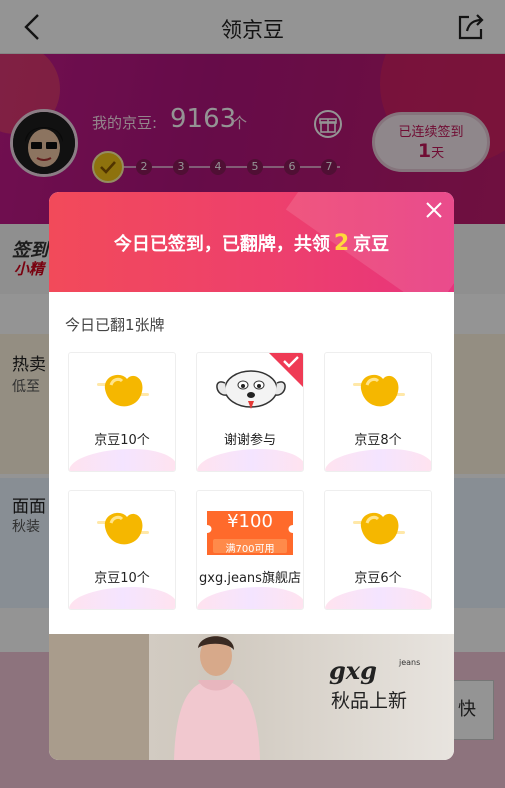 Image resolution: width=505 pixels, height=788 pixels. Describe the element at coordinates (115, 325) in the screenshot. I see `flipped-count: 今日已翻1张牌` at that location.